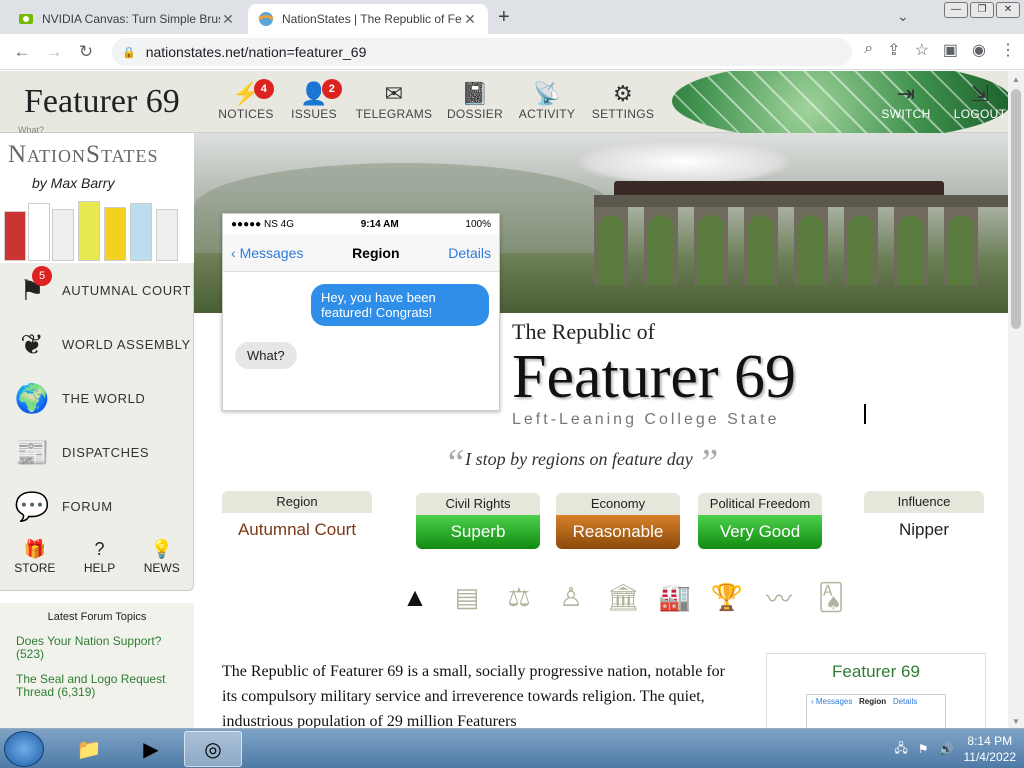 This screenshot has width=1024, height=768. I want to click on forum-topic-link: The Seal and Logo Request Thread (6,319), so click(97, 686).